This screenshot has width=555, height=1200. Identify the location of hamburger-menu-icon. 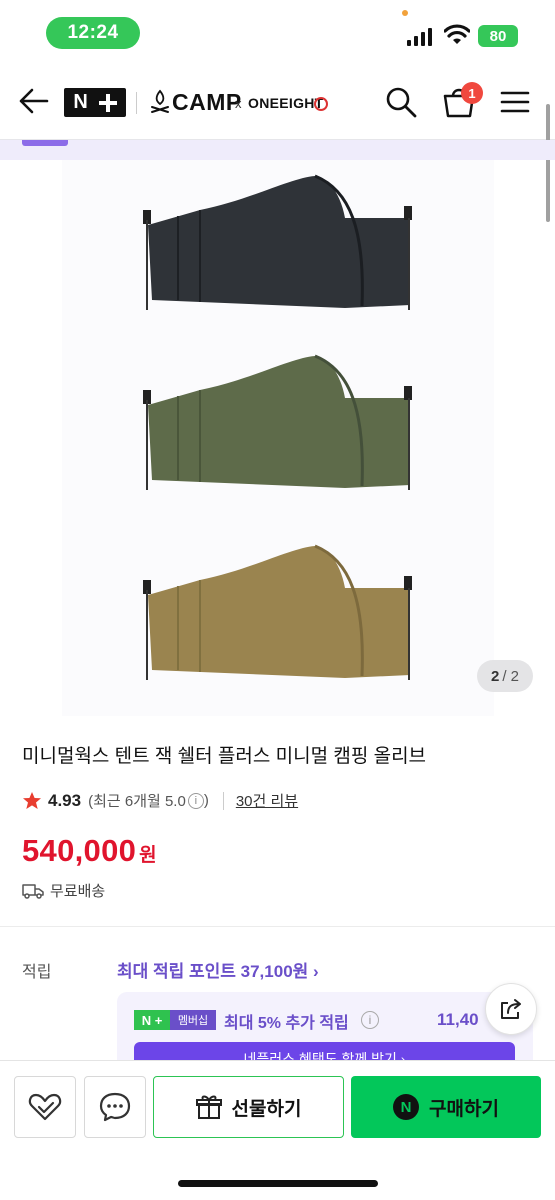
(515, 102).